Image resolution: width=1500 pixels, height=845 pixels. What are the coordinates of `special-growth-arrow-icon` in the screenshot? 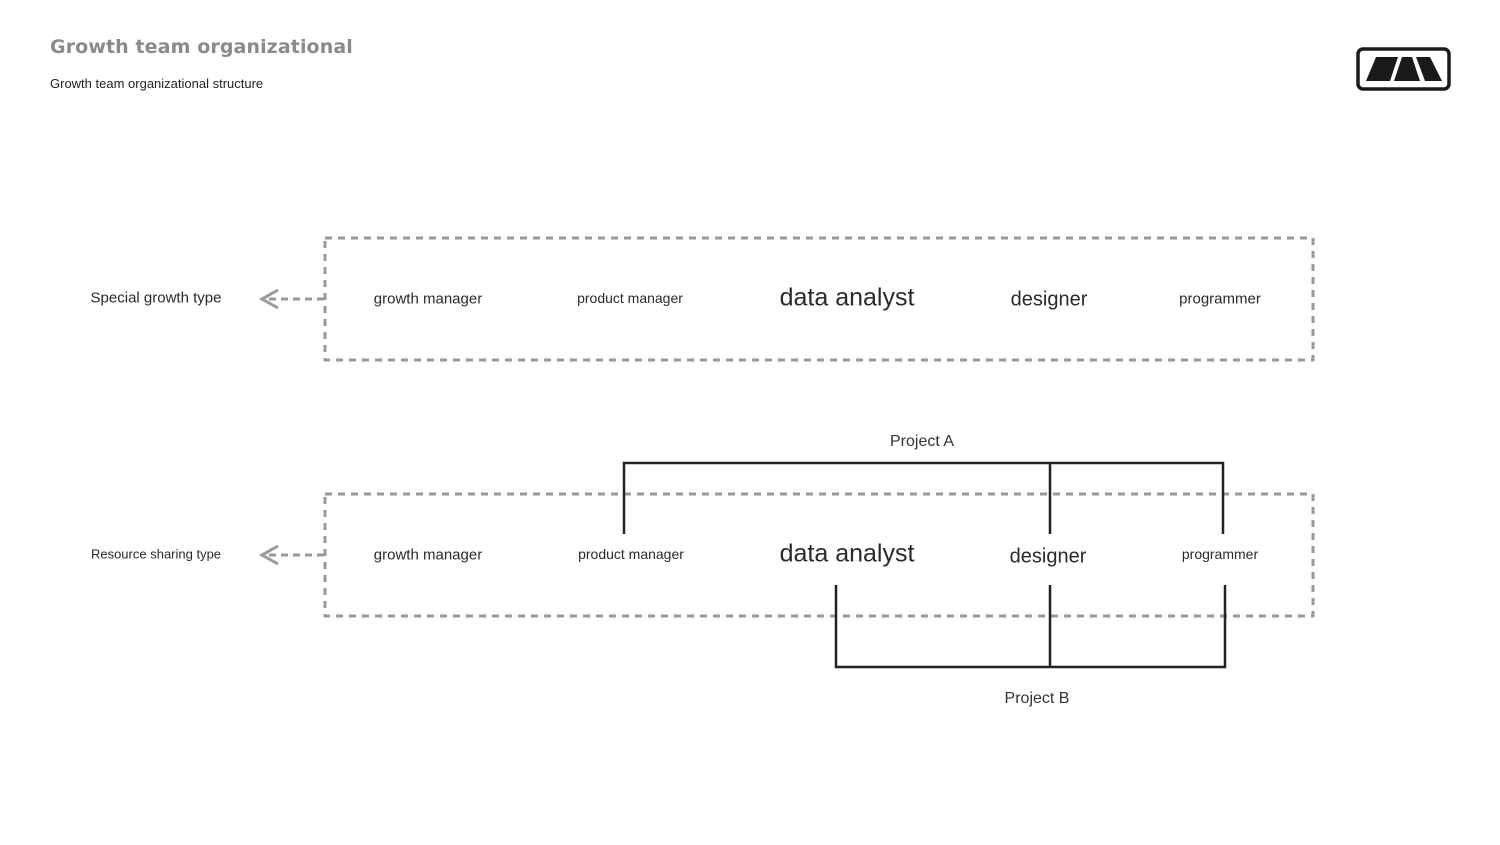 It's located at (291, 299).